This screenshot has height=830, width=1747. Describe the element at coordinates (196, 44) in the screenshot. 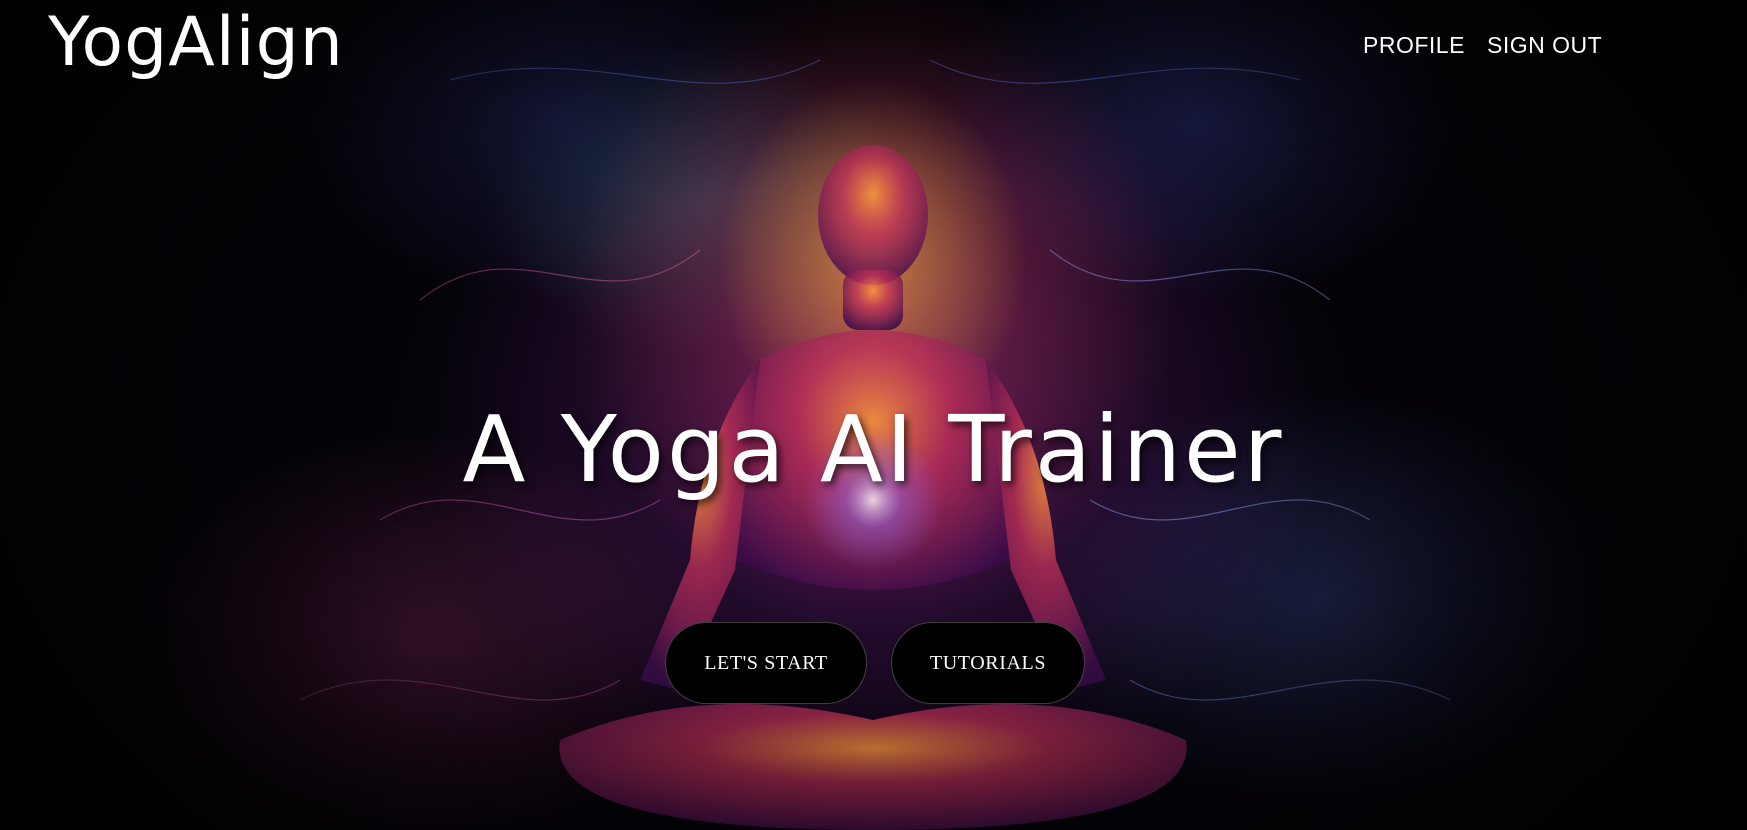

I see `brand-logo: YogAlign` at that location.